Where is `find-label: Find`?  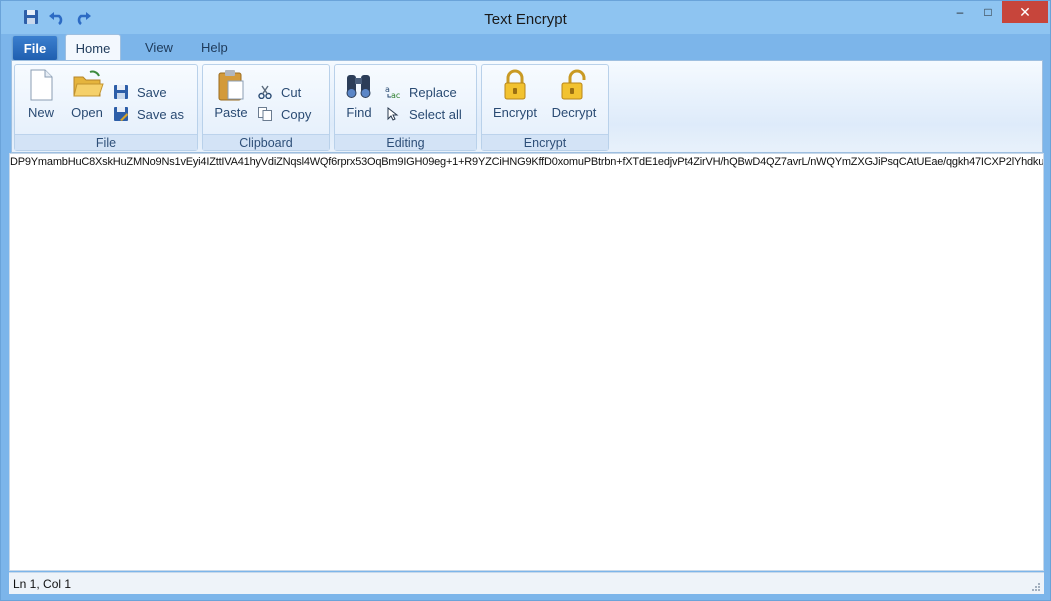 find-label: Find is located at coordinates (359, 112).